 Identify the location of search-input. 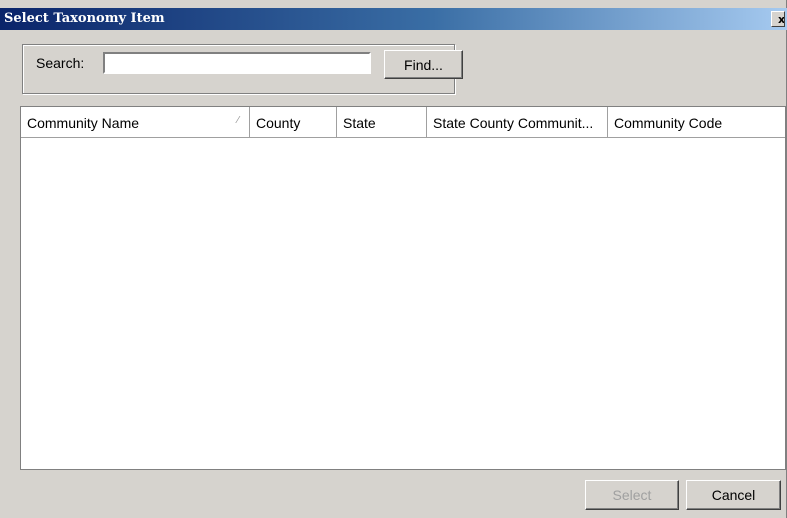
(237, 63).